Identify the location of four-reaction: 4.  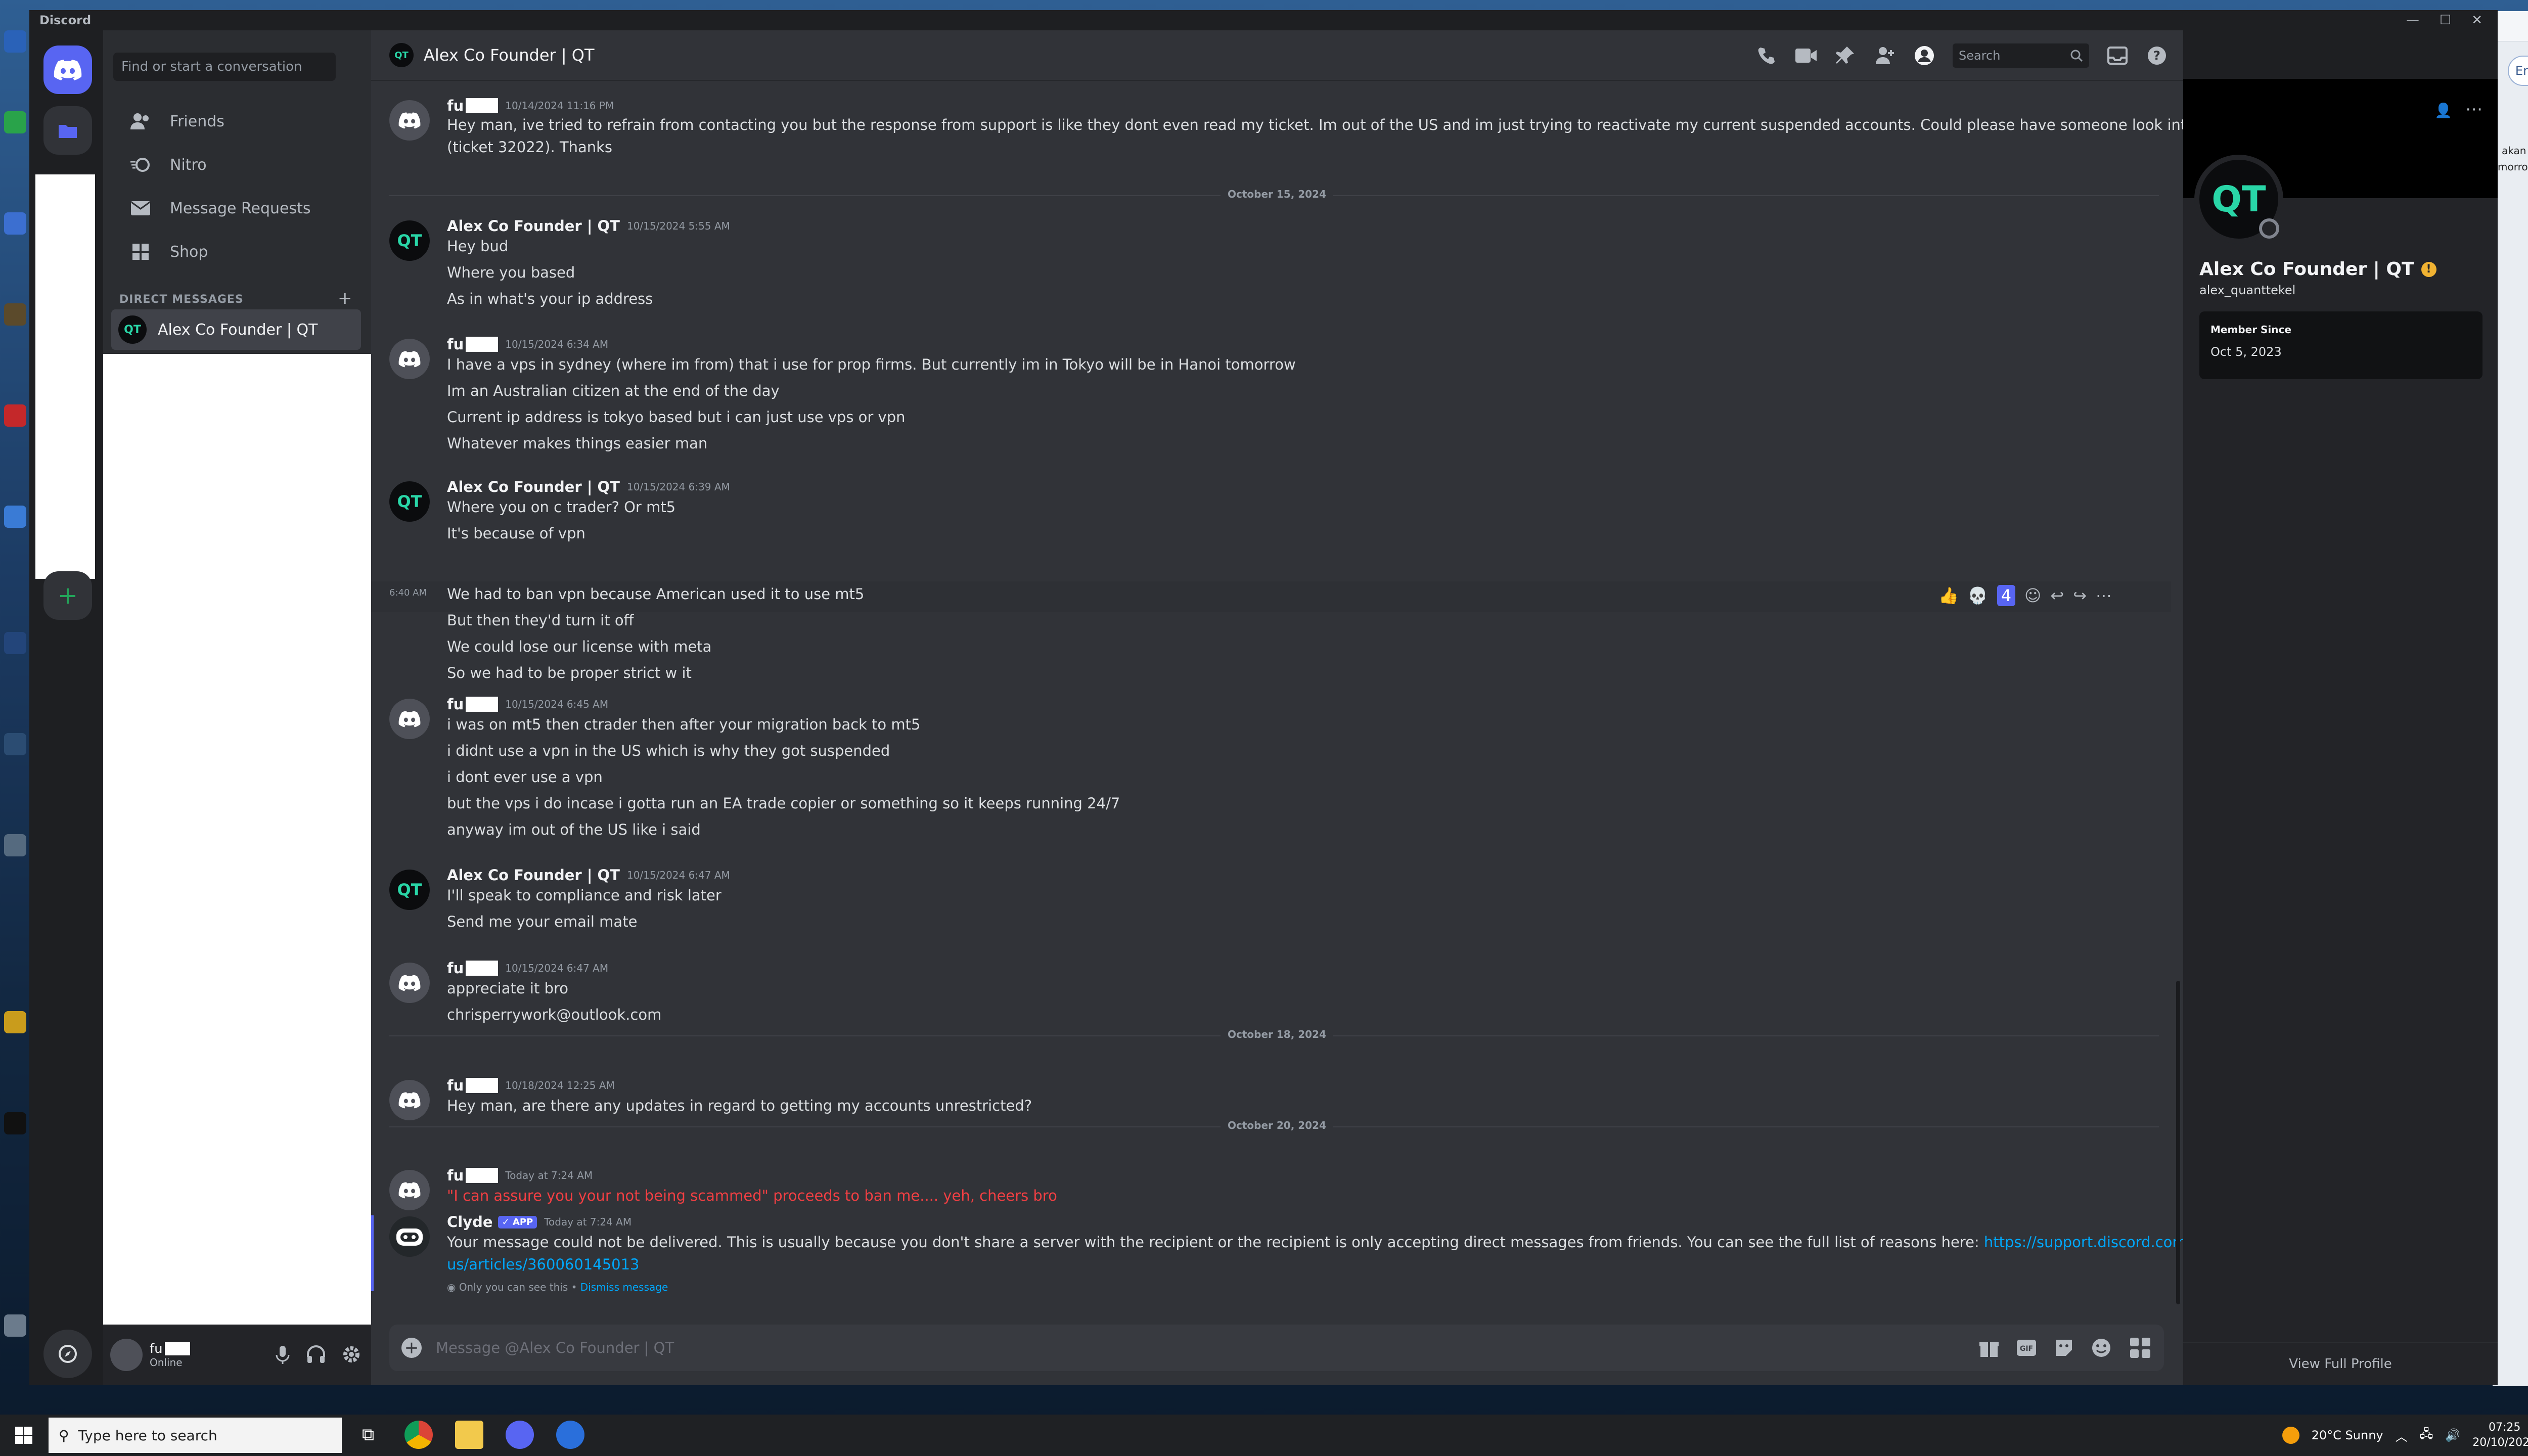
(2007, 595).